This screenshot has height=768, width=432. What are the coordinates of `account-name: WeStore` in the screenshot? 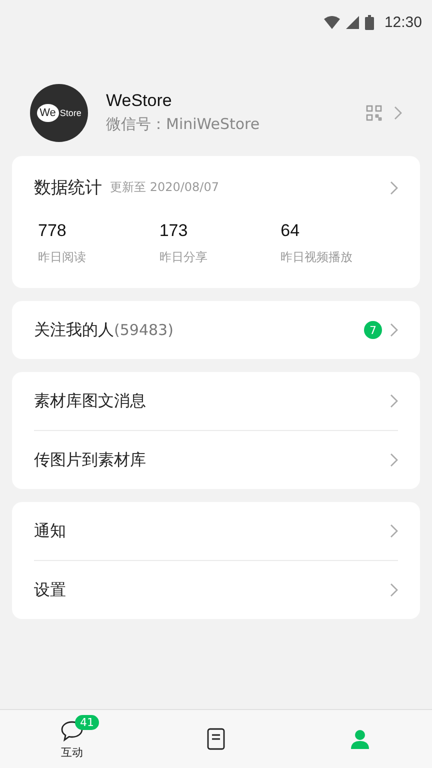 It's located at (139, 101).